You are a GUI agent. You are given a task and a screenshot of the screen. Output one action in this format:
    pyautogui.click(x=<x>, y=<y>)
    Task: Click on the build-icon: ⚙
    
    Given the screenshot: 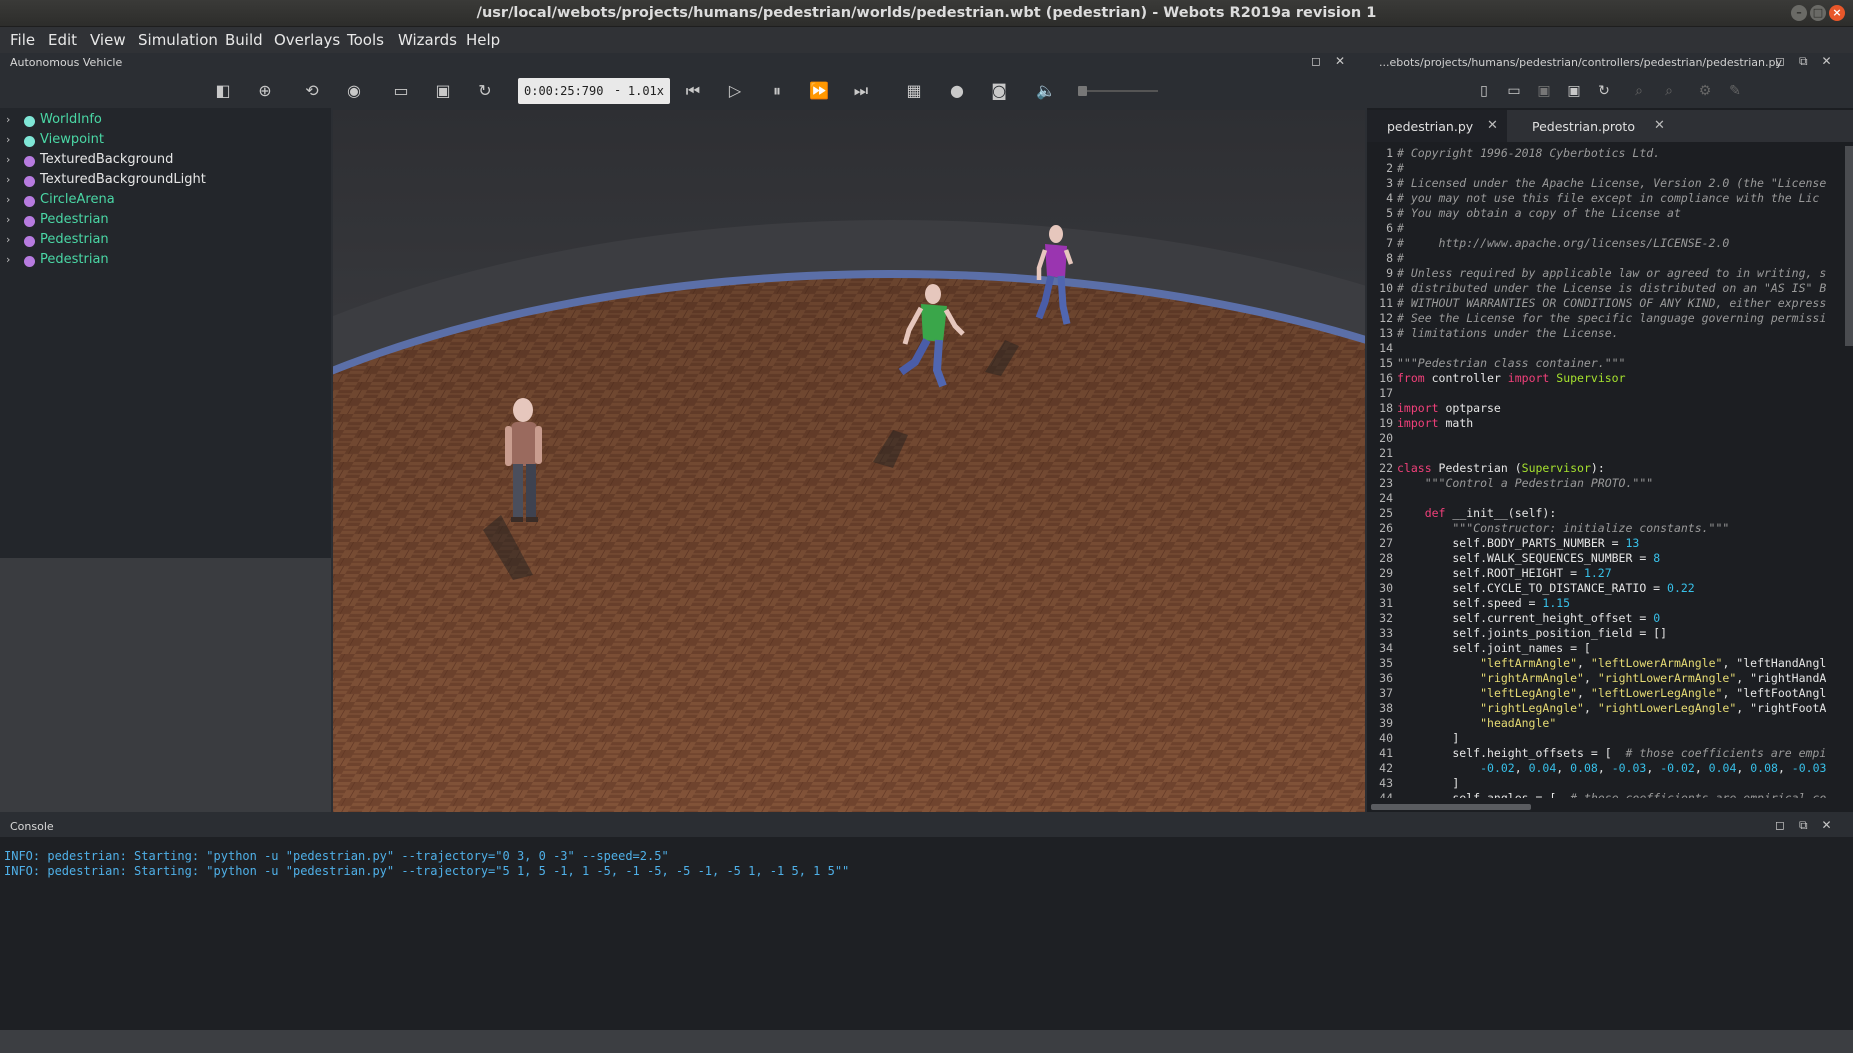 What is the action you would take?
    pyautogui.click(x=1705, y=91)
    